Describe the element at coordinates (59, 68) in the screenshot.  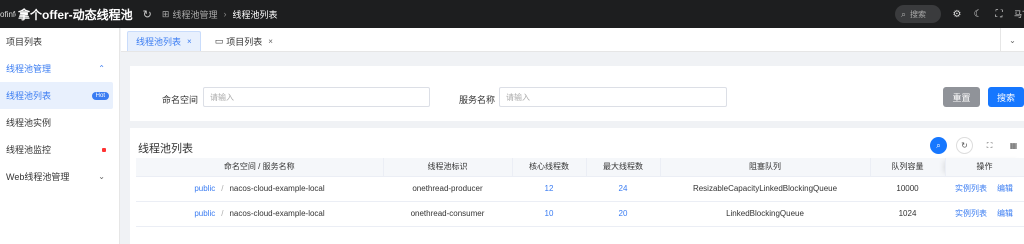
I see `sidebar-item-threadpool-mgmt: 线程池管理 ⌃` at that location.